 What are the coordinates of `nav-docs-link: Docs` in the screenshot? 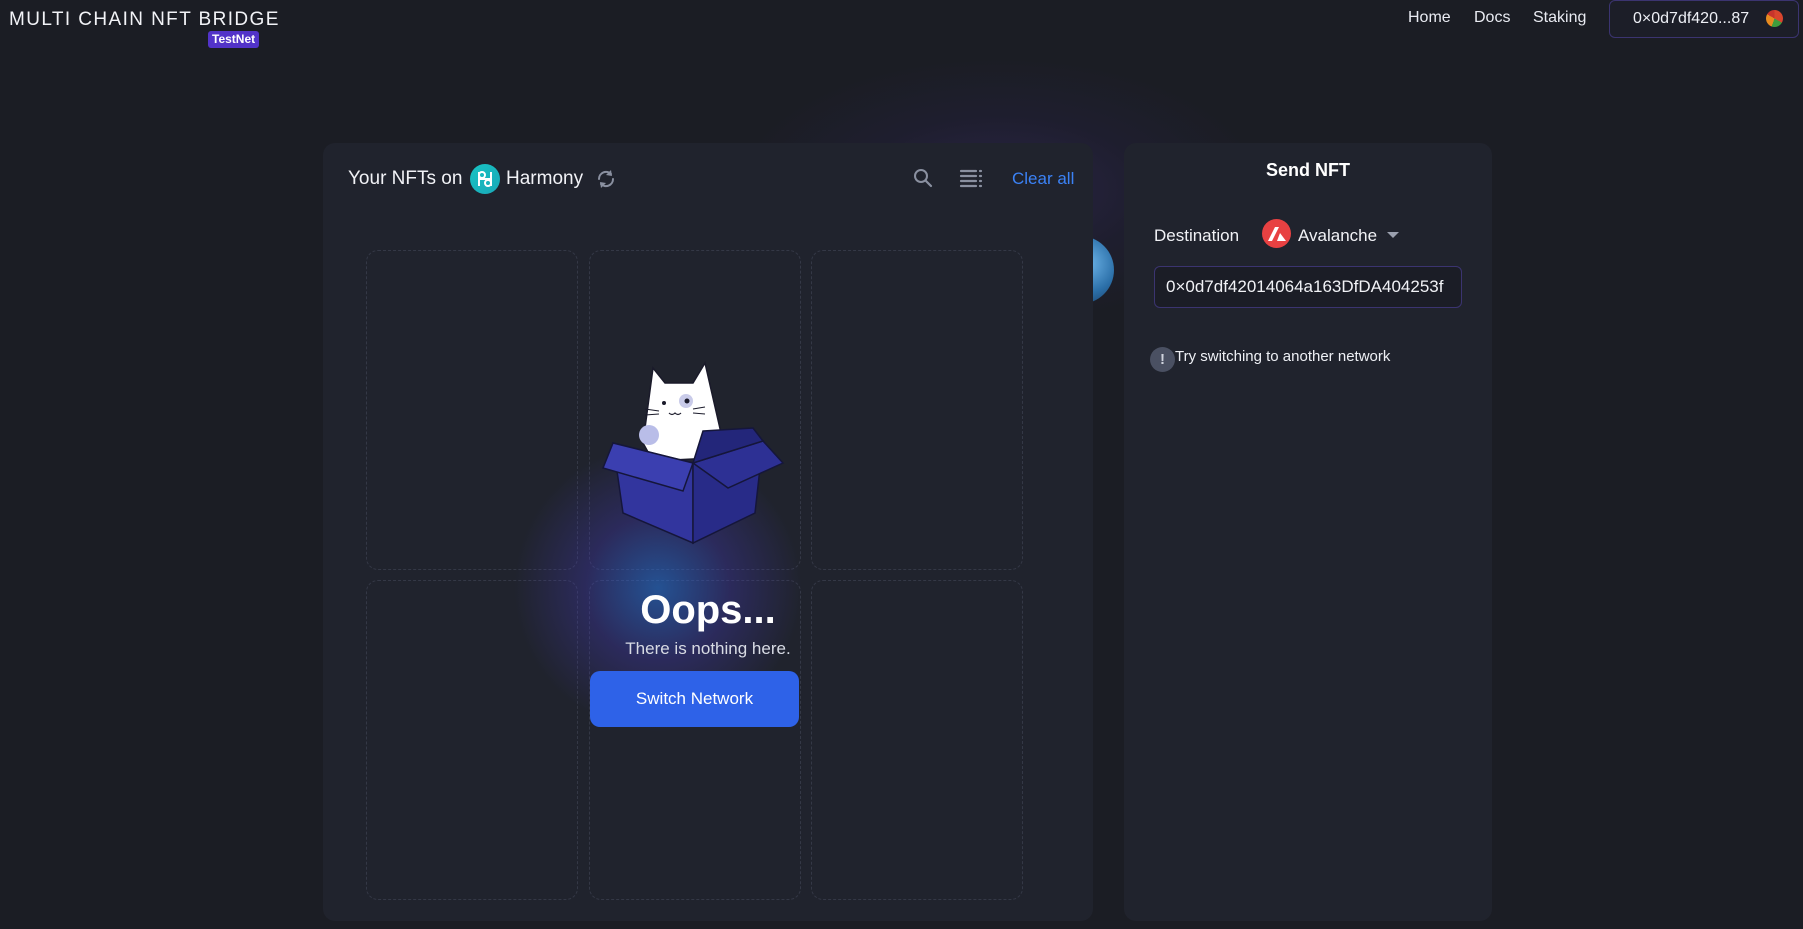 It's located at (1492, 18).